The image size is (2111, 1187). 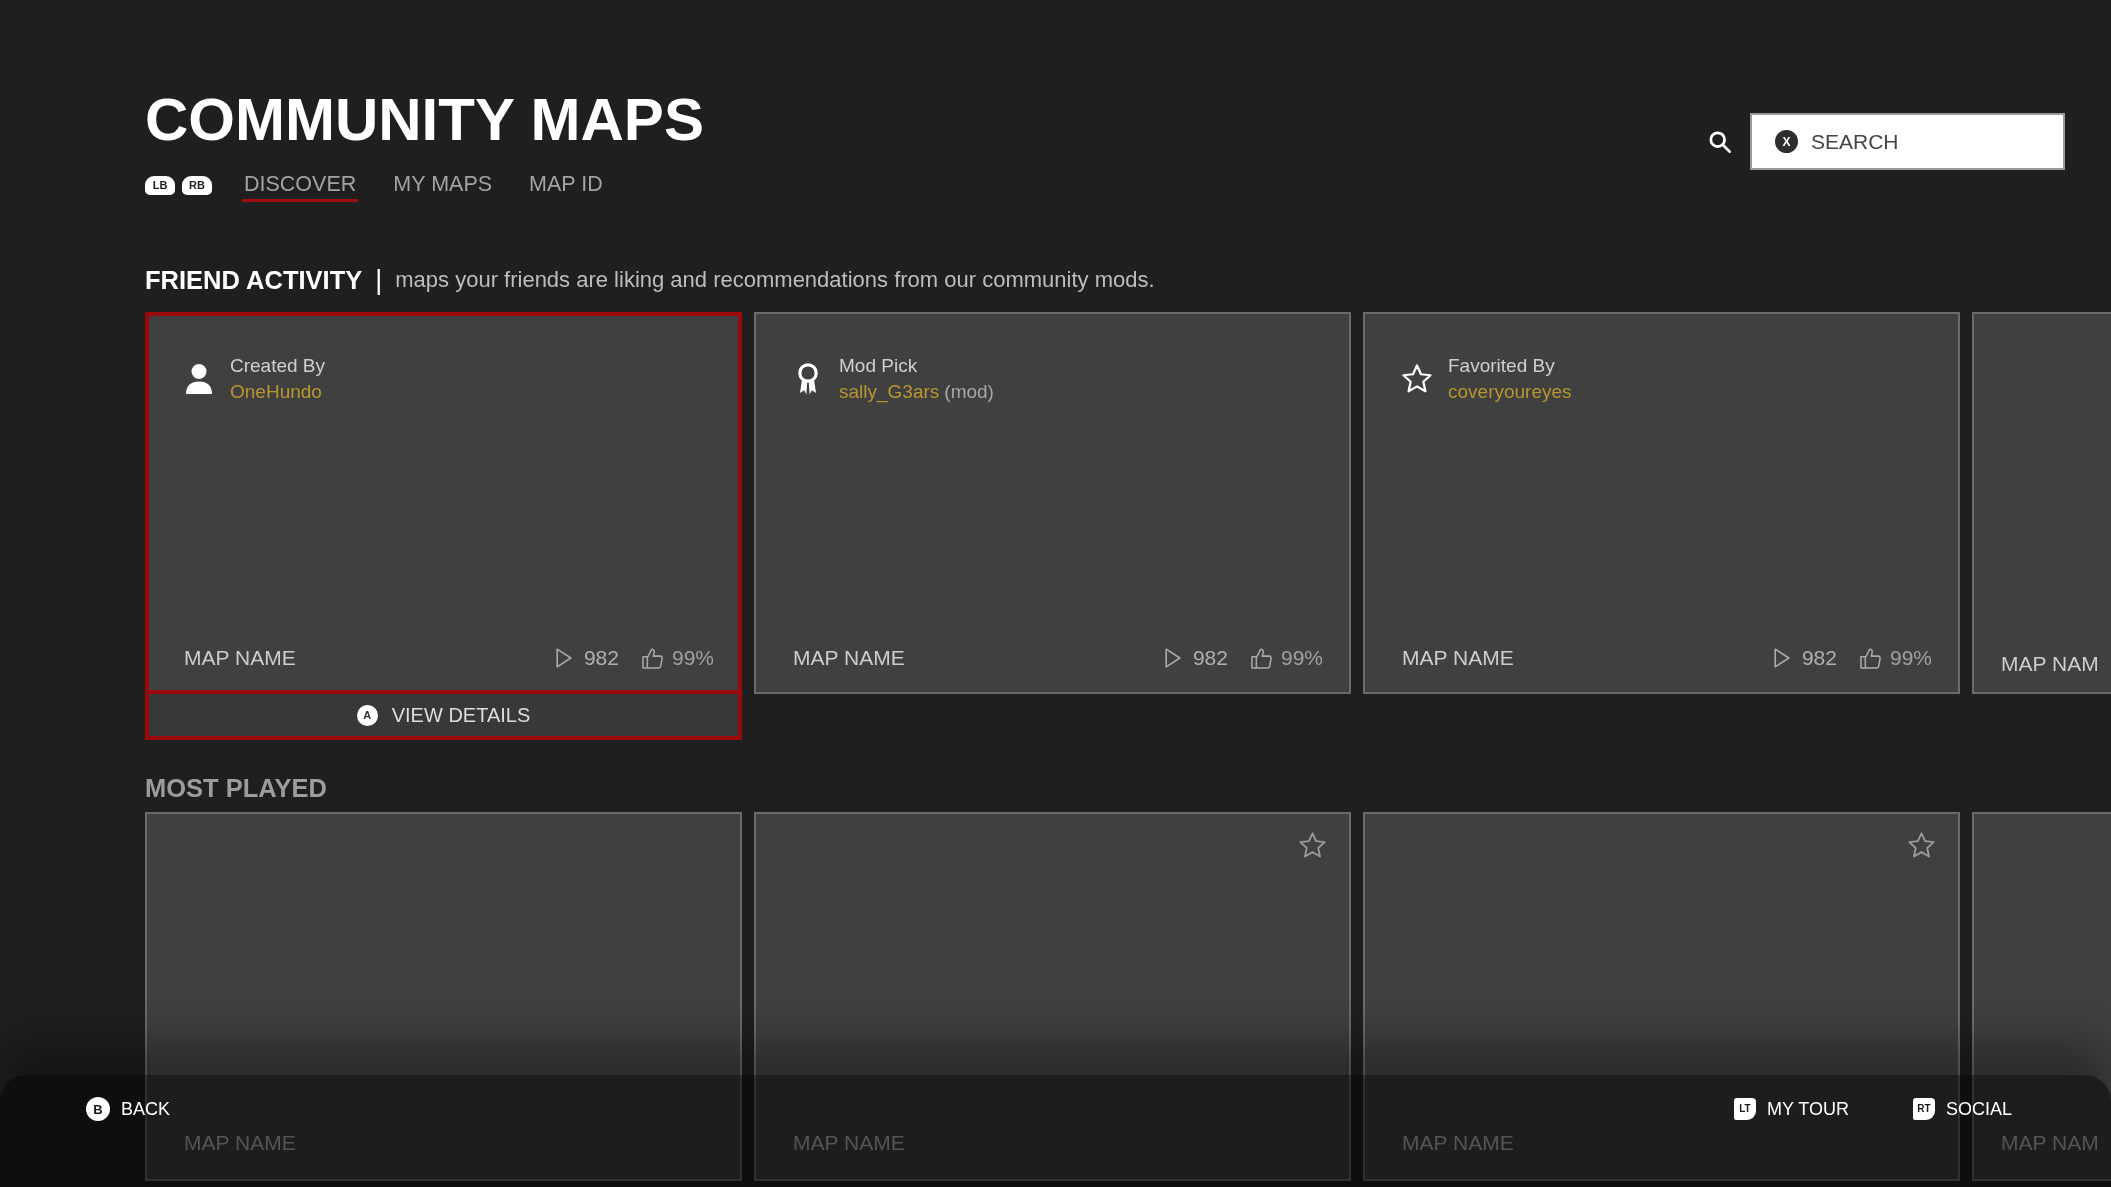 I want to click on section-title: MOST PLAYED, so click(x=236, y=788).